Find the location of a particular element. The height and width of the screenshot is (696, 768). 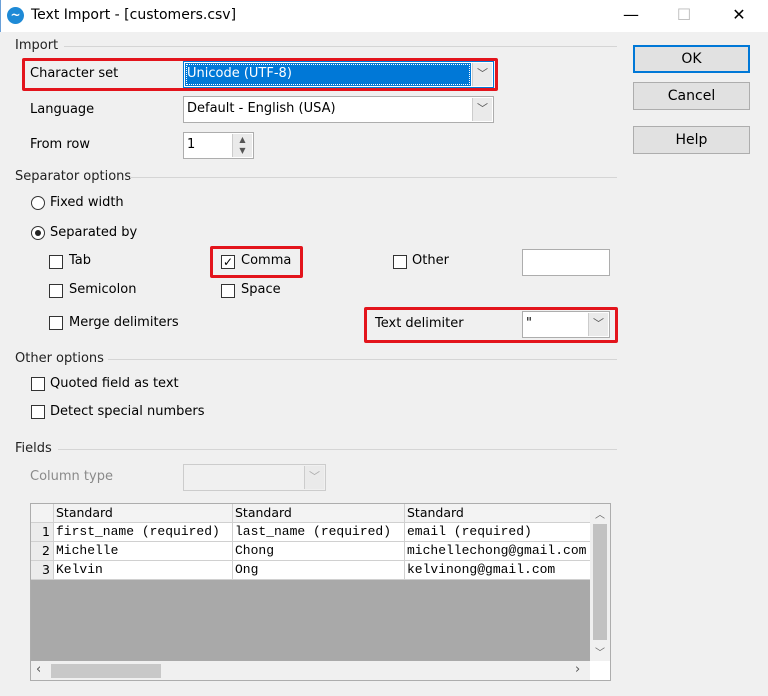

horizontal-scroll-thumb is located at coordinates (106, 671).